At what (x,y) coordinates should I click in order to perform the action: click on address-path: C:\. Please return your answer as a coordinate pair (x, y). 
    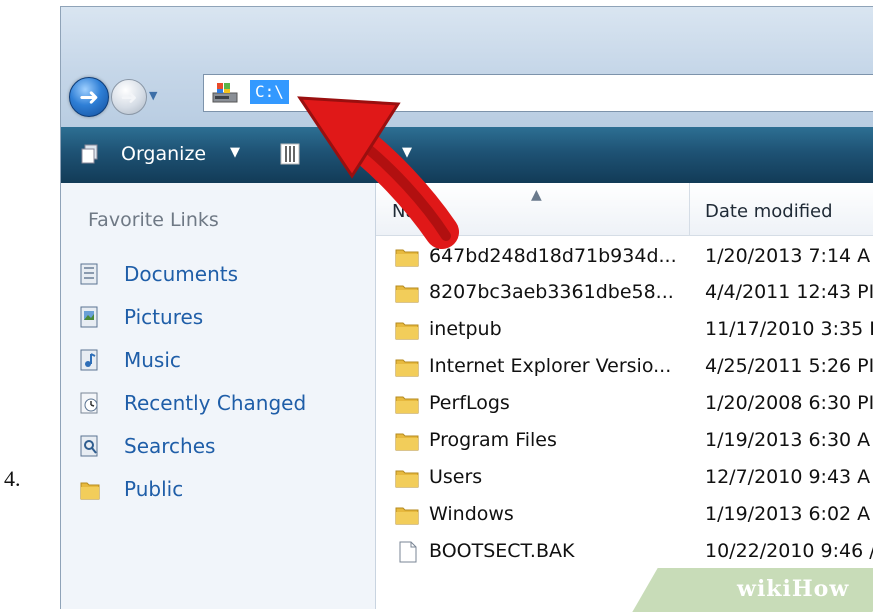
    Looking at the image, I should click on (269, 92).